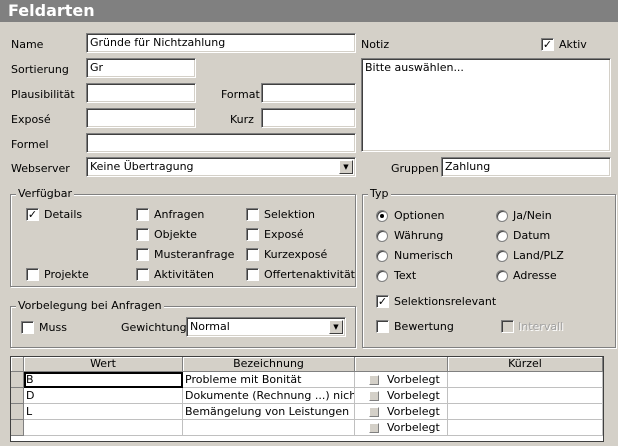  Describe the element at coordinates (525, 364) in the screenshot. I see `header-kuerzel: Kürzel` at that location.